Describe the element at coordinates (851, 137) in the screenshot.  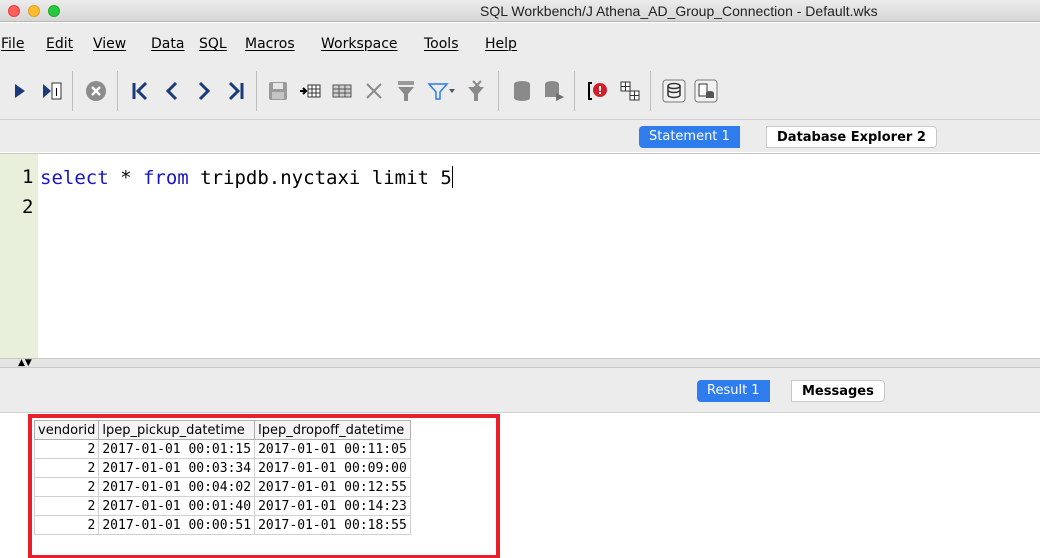
I see `tab-database-explorer-2: Database Explorer 2` at that location.